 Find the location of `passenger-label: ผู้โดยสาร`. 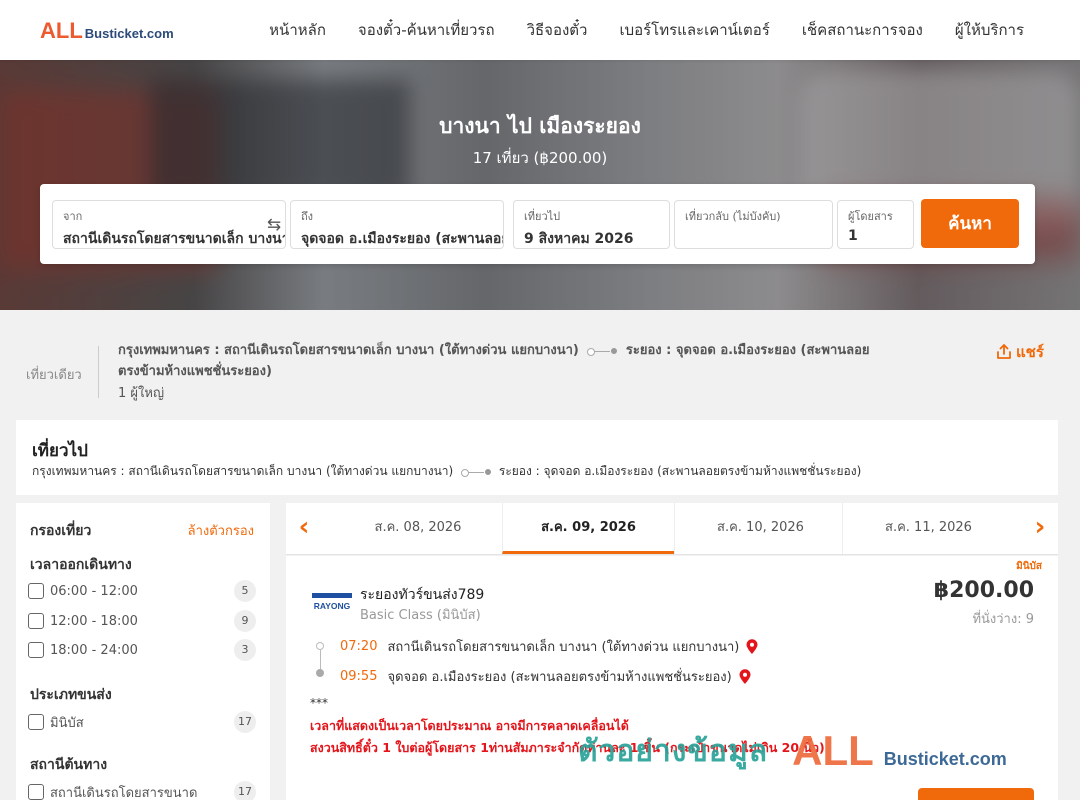

passenger-label: ผู้โดยสาร is located at coordinates (870, 216).